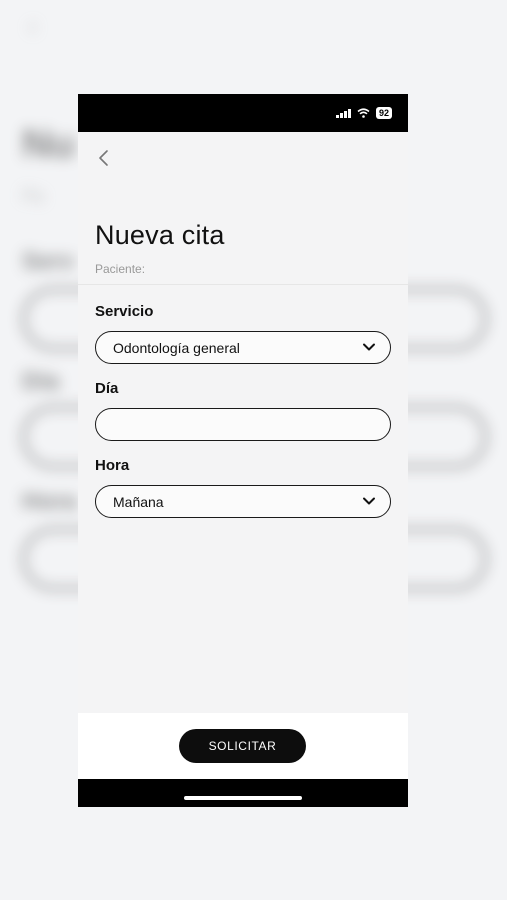 This screenshot has width=507, height=900. What do you see at coordinates (383, 113) in the screenshot?
I see `battery-indicator: 92` at bounding box center [383, 113].